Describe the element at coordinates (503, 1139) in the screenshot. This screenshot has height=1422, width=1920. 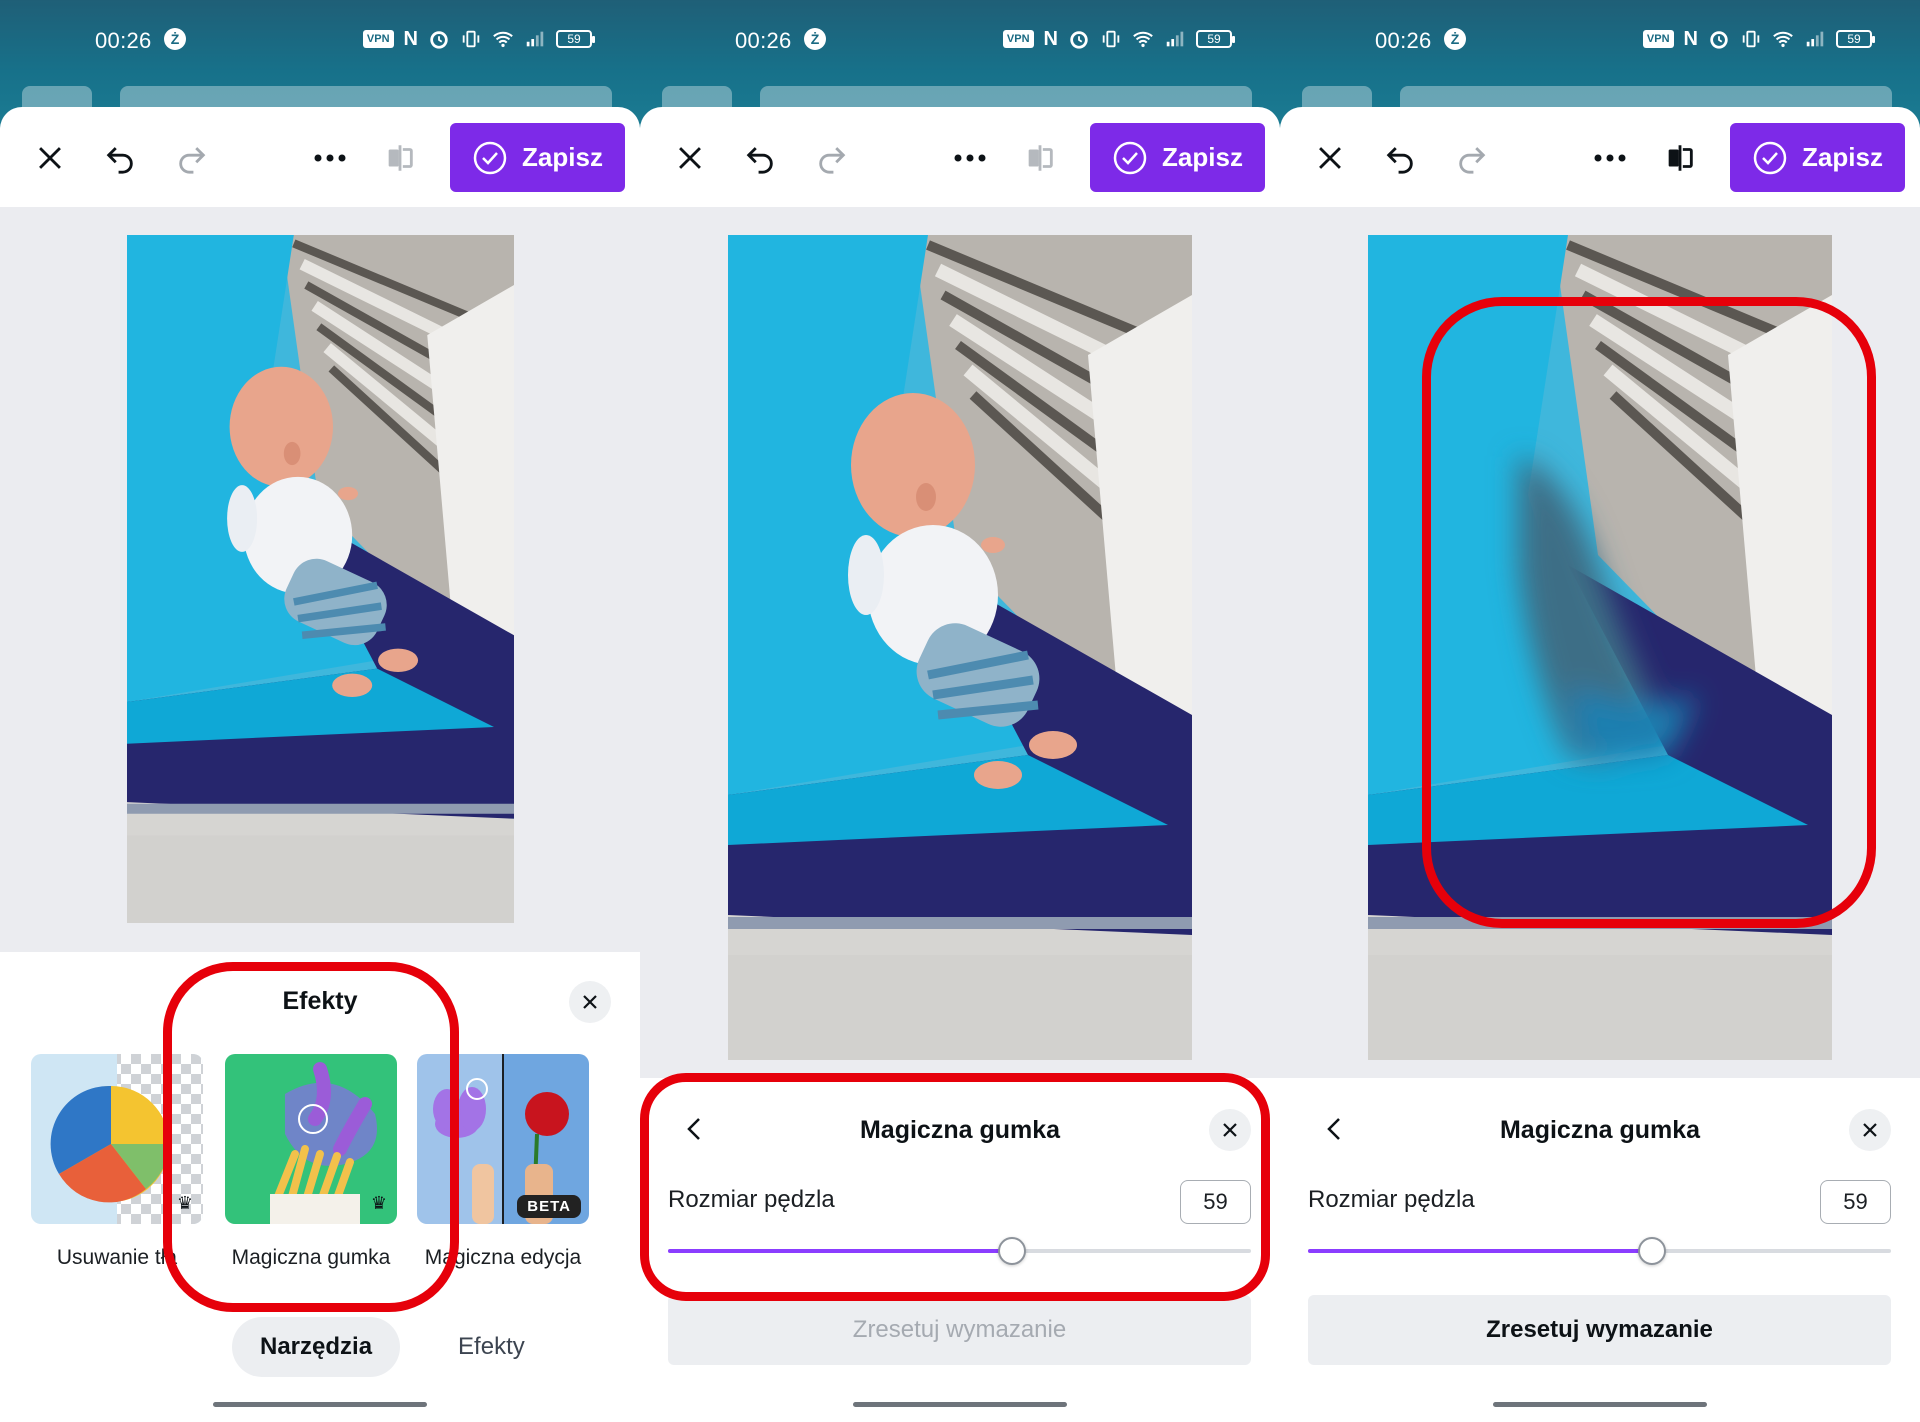
I see `magic-edit-thumbnail: BETA` at that location.